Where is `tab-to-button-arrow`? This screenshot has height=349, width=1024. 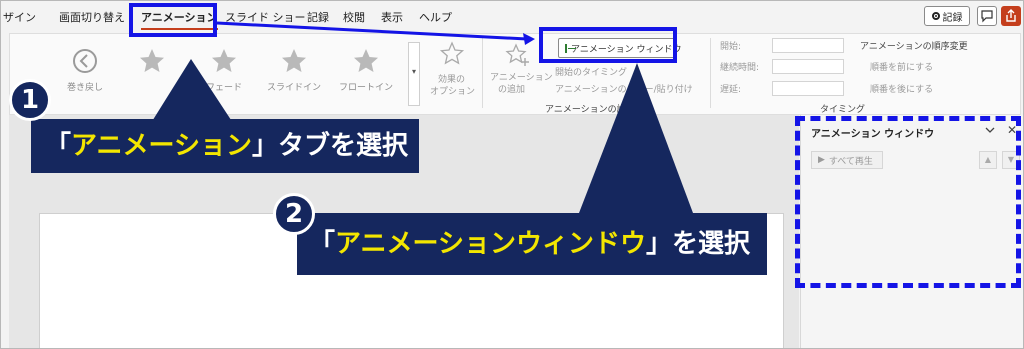
tab-to-button-arrow is located at coordinates (372, 31).